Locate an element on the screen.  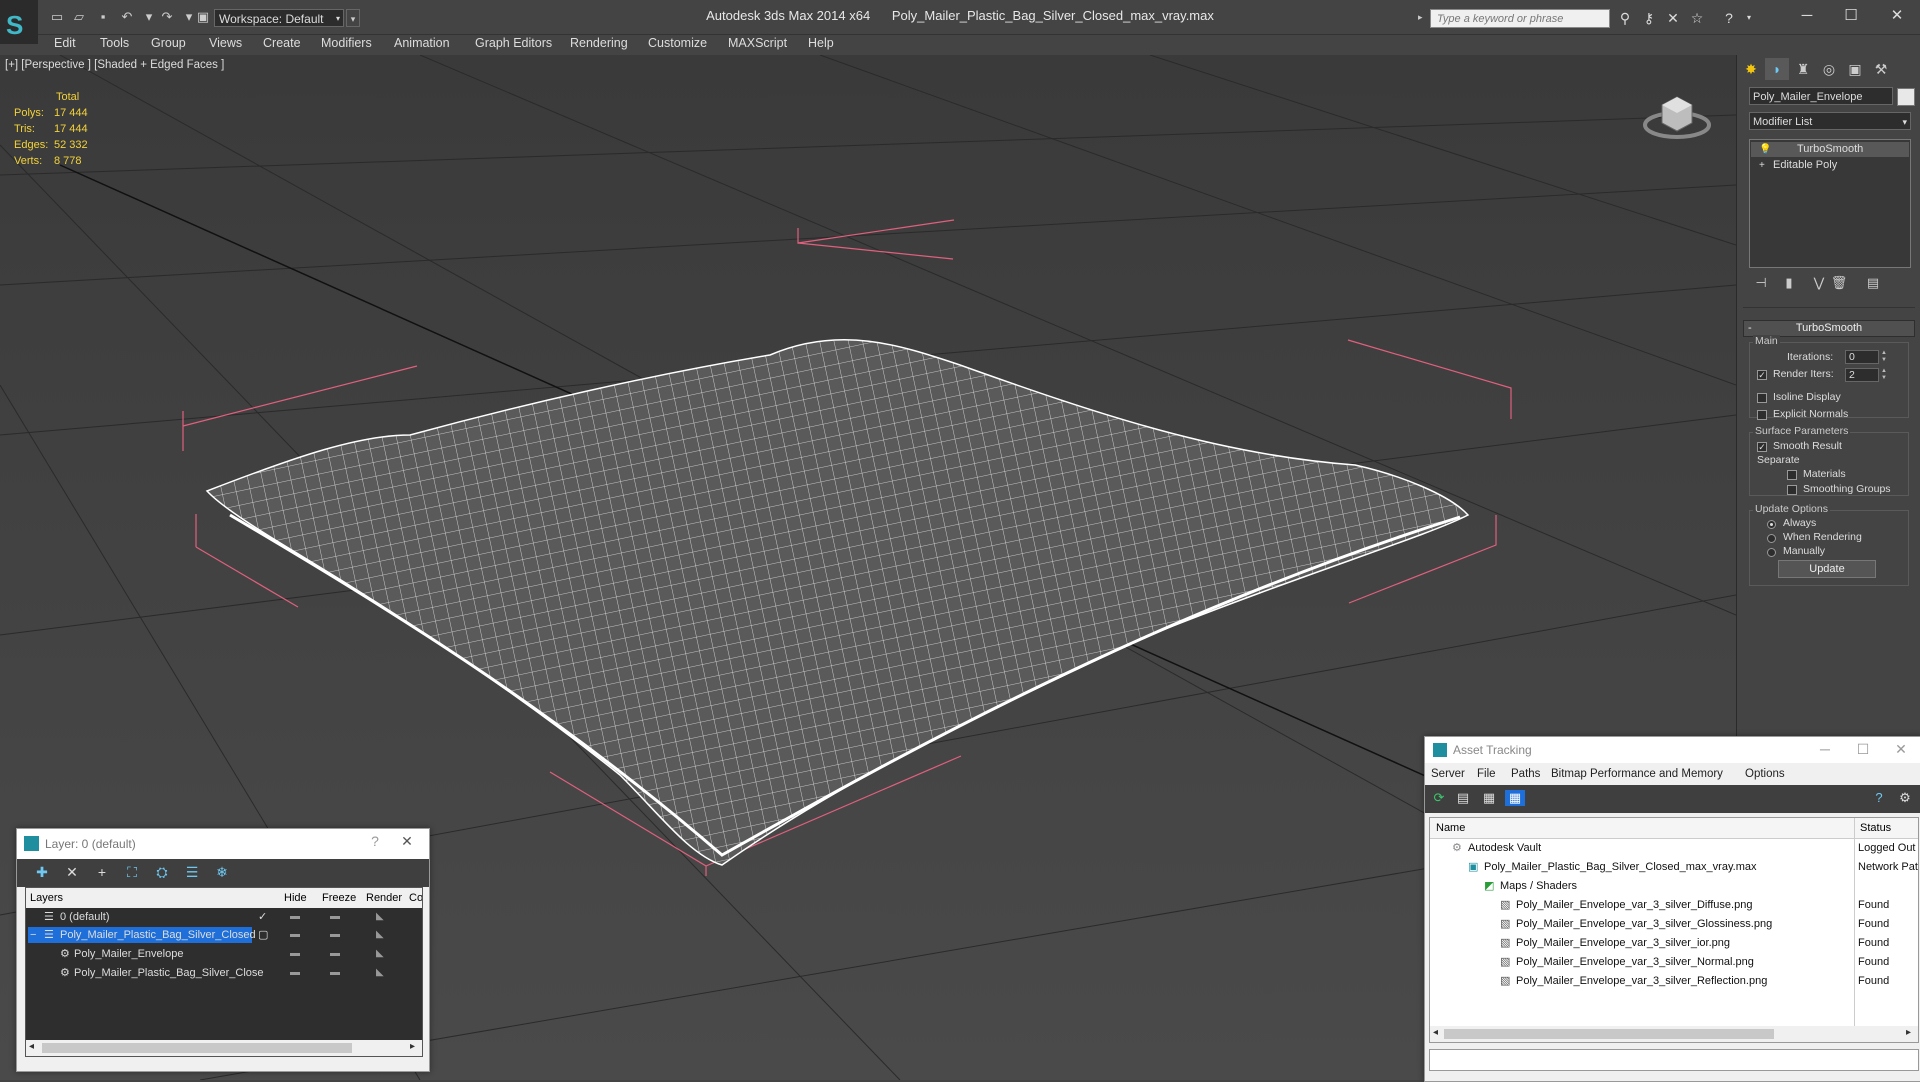
menu-options: Options is located at coordinates (1765, 774).